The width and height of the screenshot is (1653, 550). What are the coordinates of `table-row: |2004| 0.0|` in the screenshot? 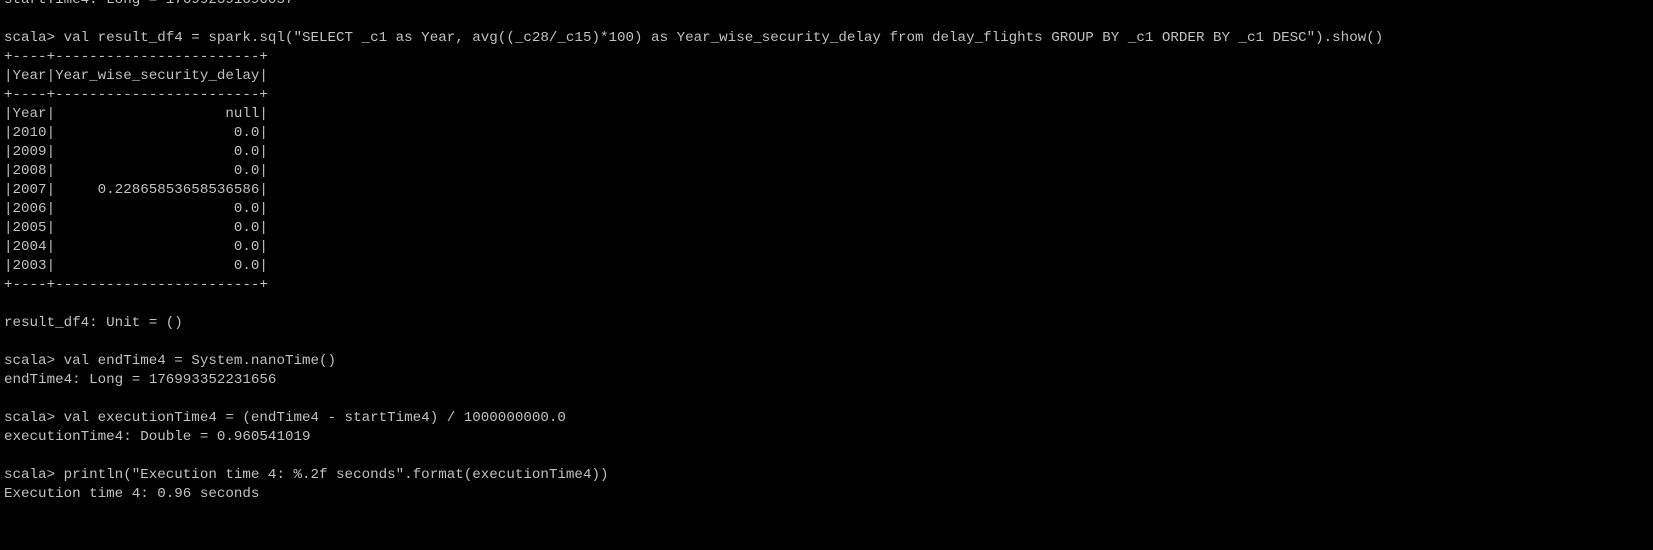 It's located at (136, 247).